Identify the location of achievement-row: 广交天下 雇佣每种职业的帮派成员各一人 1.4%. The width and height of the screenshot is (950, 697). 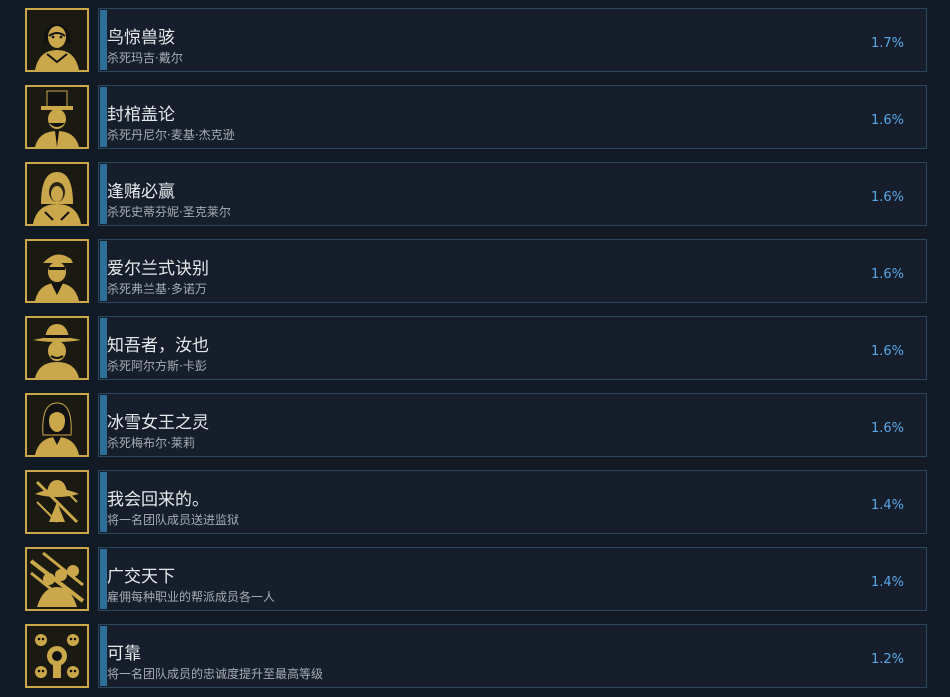
(475, 580).